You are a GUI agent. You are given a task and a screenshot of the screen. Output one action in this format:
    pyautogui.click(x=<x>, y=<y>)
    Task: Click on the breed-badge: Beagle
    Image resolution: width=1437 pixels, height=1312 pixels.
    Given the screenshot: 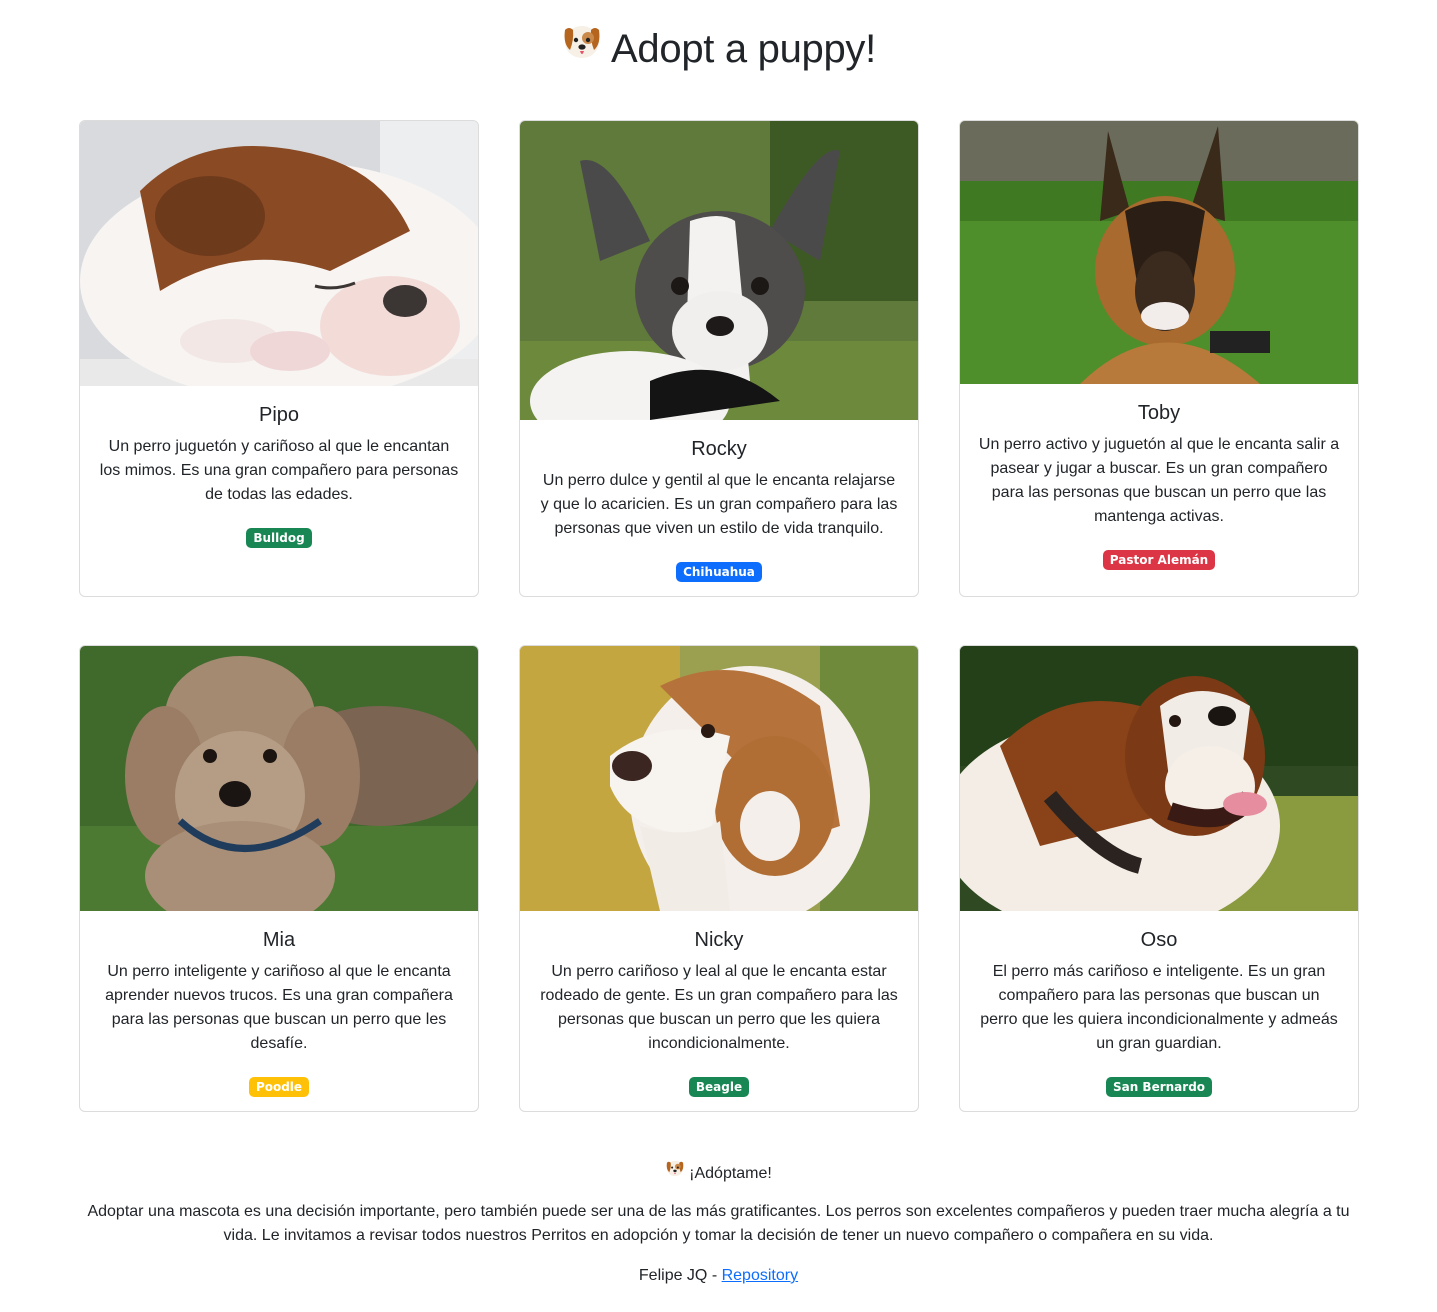 What is the action you would take?
    pyautogui.click(x=719, y=1087)
    